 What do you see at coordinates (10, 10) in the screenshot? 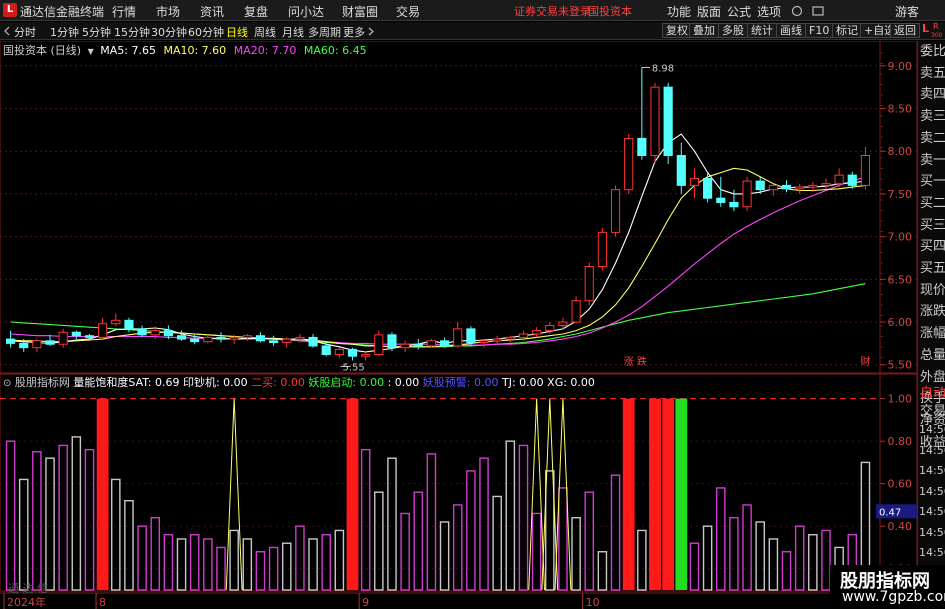
I see `app-logo-icon: L` at bounding box center [10, 10].